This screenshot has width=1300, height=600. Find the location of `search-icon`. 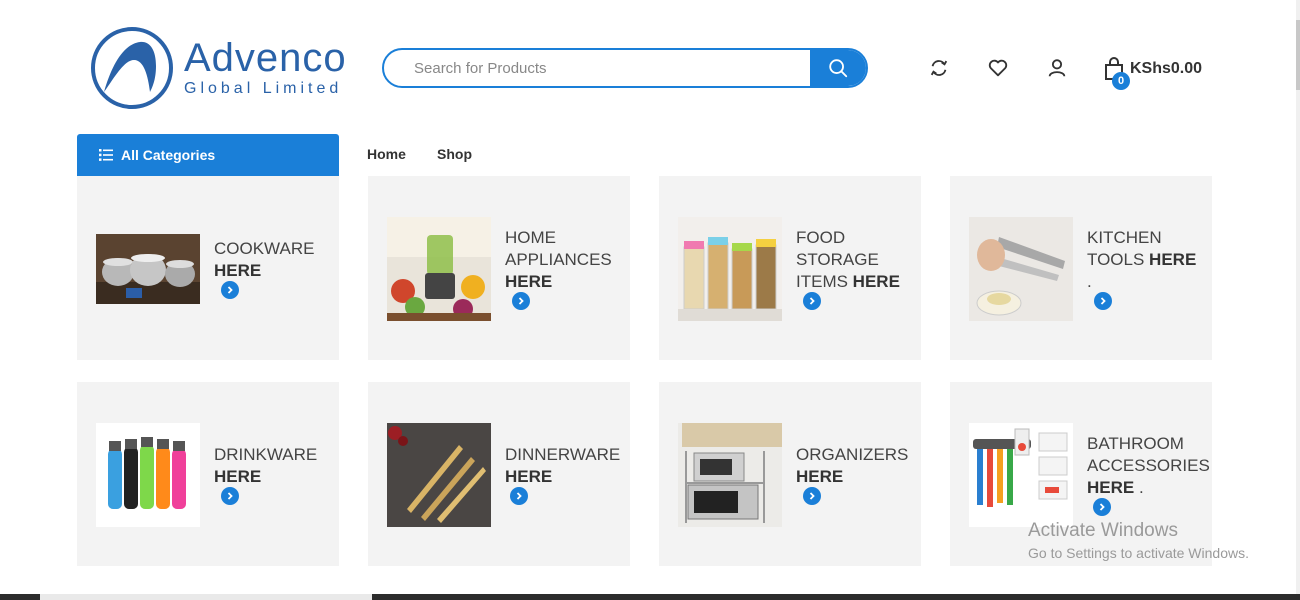

search-icon is located at coordinates (838, 68).